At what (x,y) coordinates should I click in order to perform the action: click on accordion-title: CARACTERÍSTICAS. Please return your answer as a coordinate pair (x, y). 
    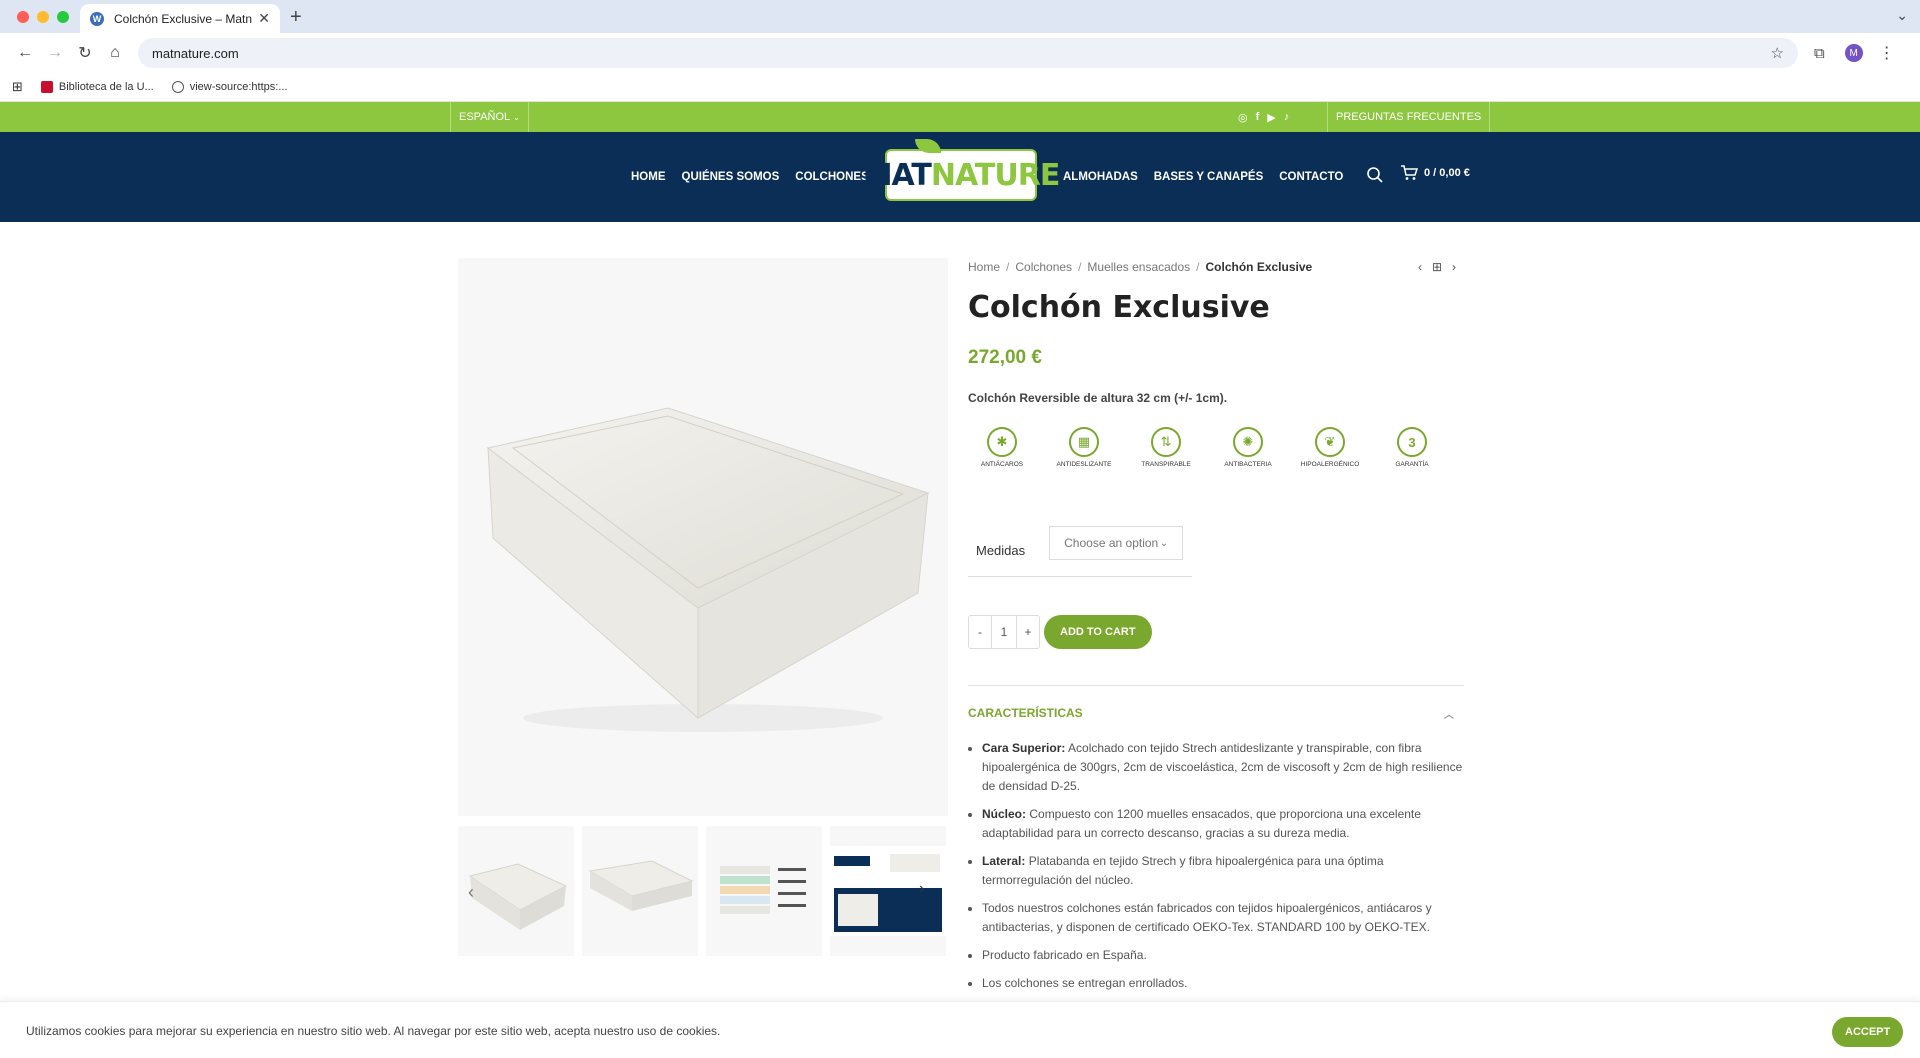
    Looking at the image, I should click on (1025, 713).